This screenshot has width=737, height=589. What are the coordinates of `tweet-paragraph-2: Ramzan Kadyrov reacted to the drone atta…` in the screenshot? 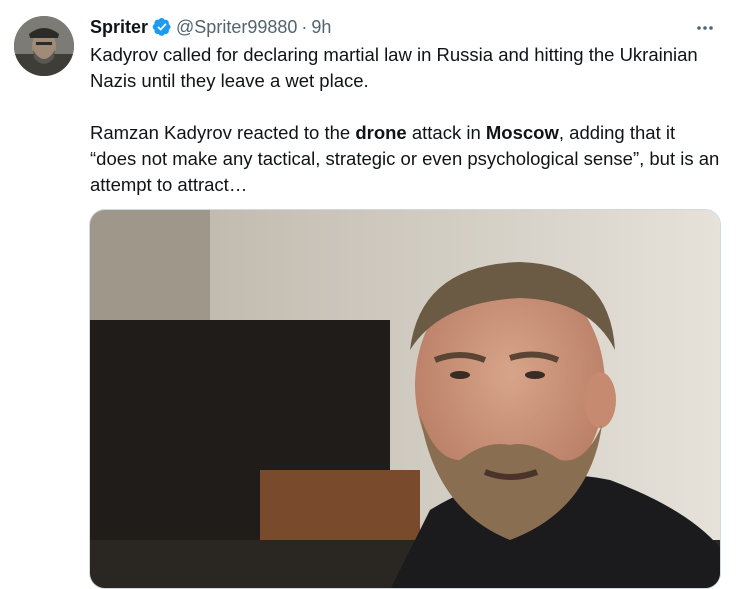 It's located at (408, 159).